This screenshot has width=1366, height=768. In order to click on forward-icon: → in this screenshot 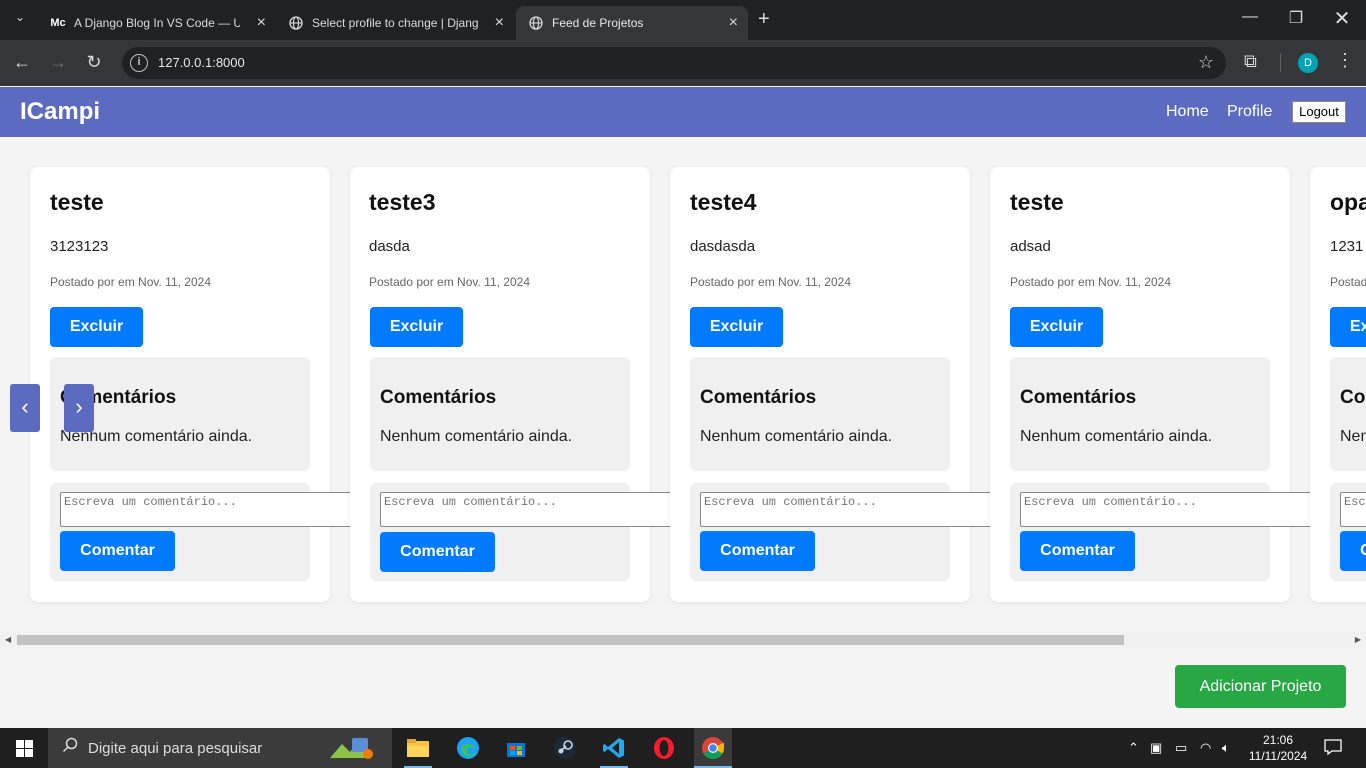, I will do `click(58, 62)`.